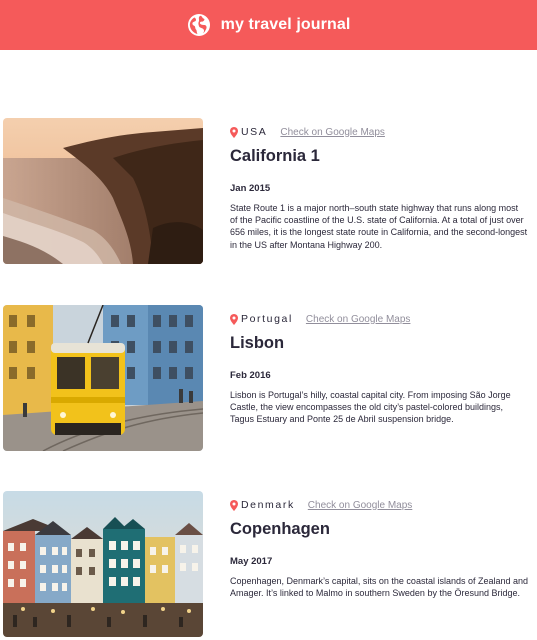  Describe the element at coordinates (280, 529) in the screenshot. I see `entry-title: Copenhagen` at that location.